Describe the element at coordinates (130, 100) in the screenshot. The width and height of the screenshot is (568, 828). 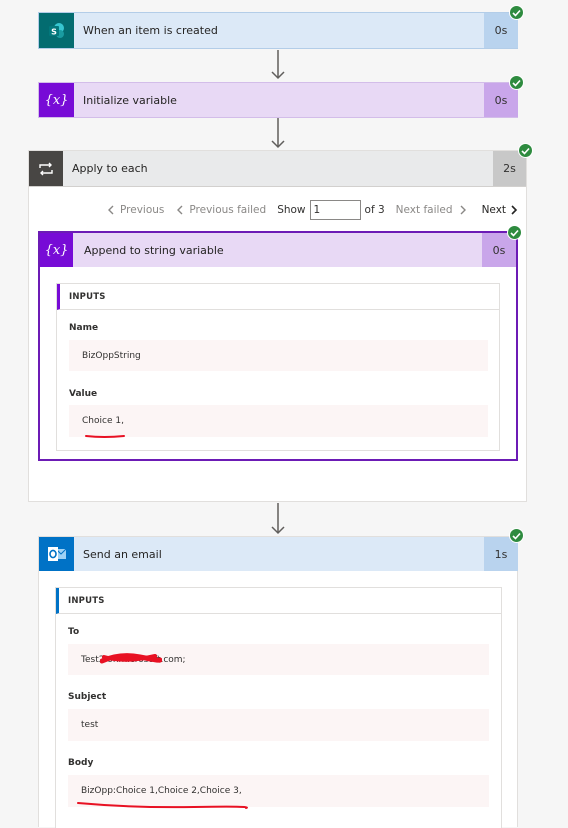
I see `init-variable-step-title: Initialize variable` at that location.